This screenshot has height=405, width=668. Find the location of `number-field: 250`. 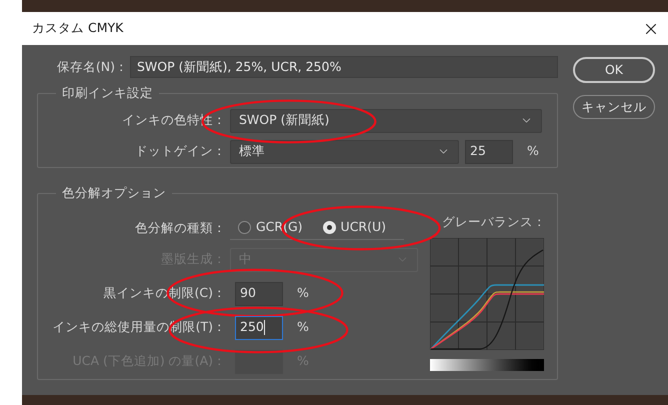

number-field: 250 is located at coordinates (259, 328).